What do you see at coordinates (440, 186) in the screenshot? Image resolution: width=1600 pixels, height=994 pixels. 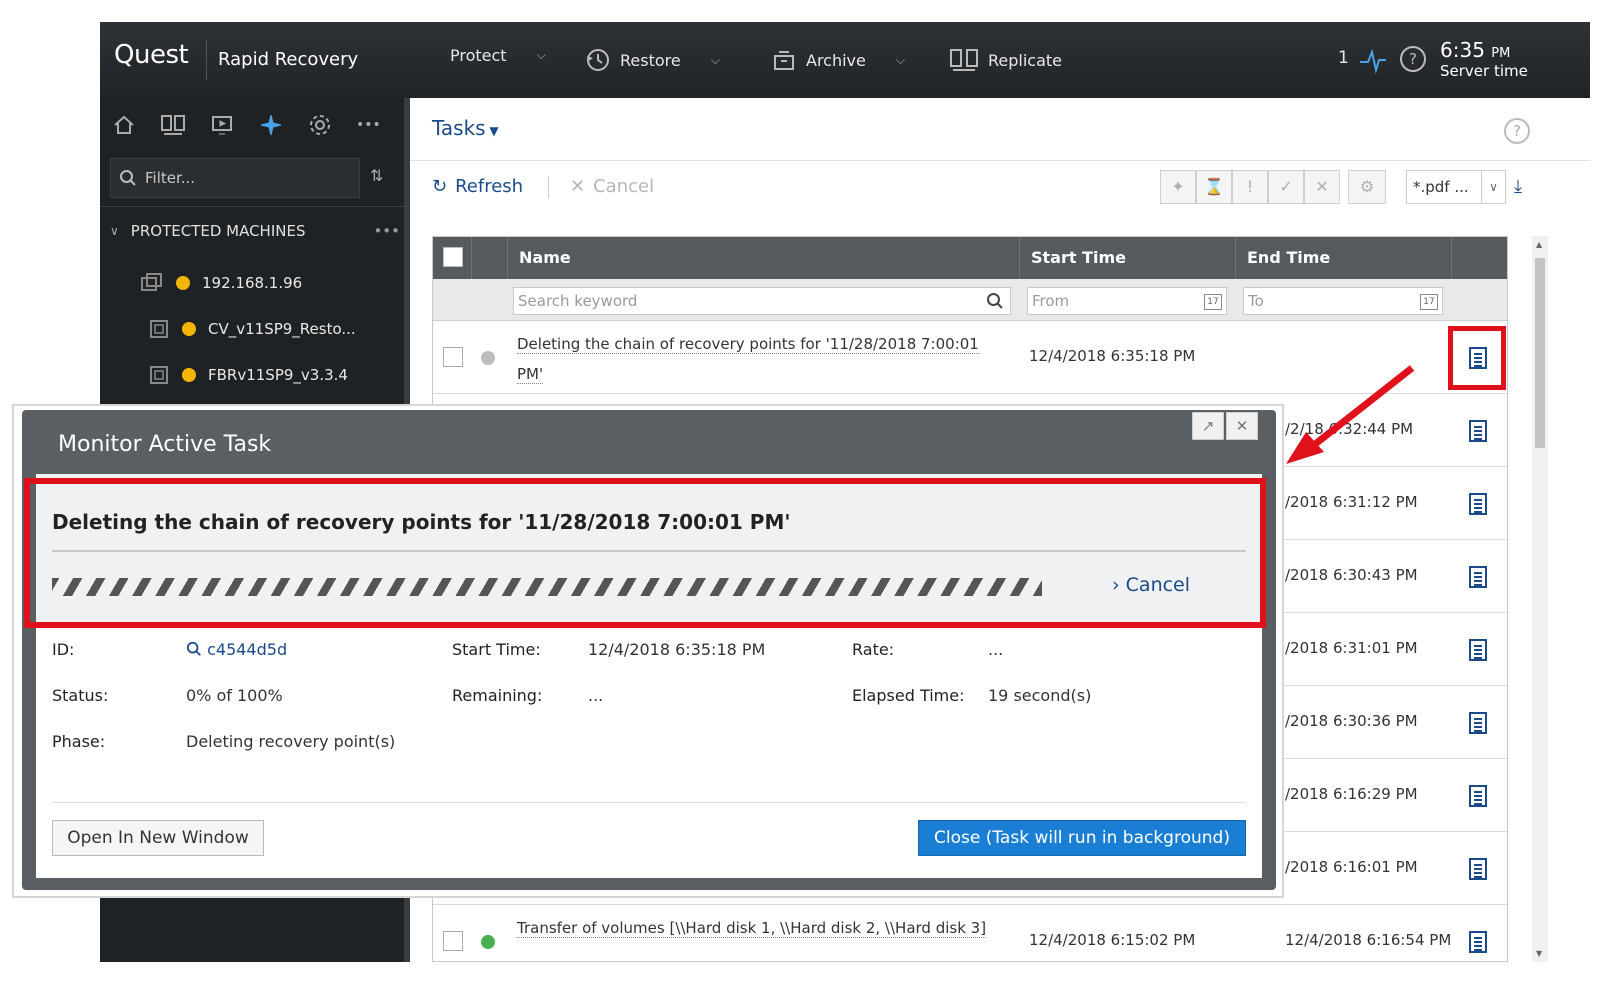 I see `refresh-icon: ↻` at bounding box center [440, 186].